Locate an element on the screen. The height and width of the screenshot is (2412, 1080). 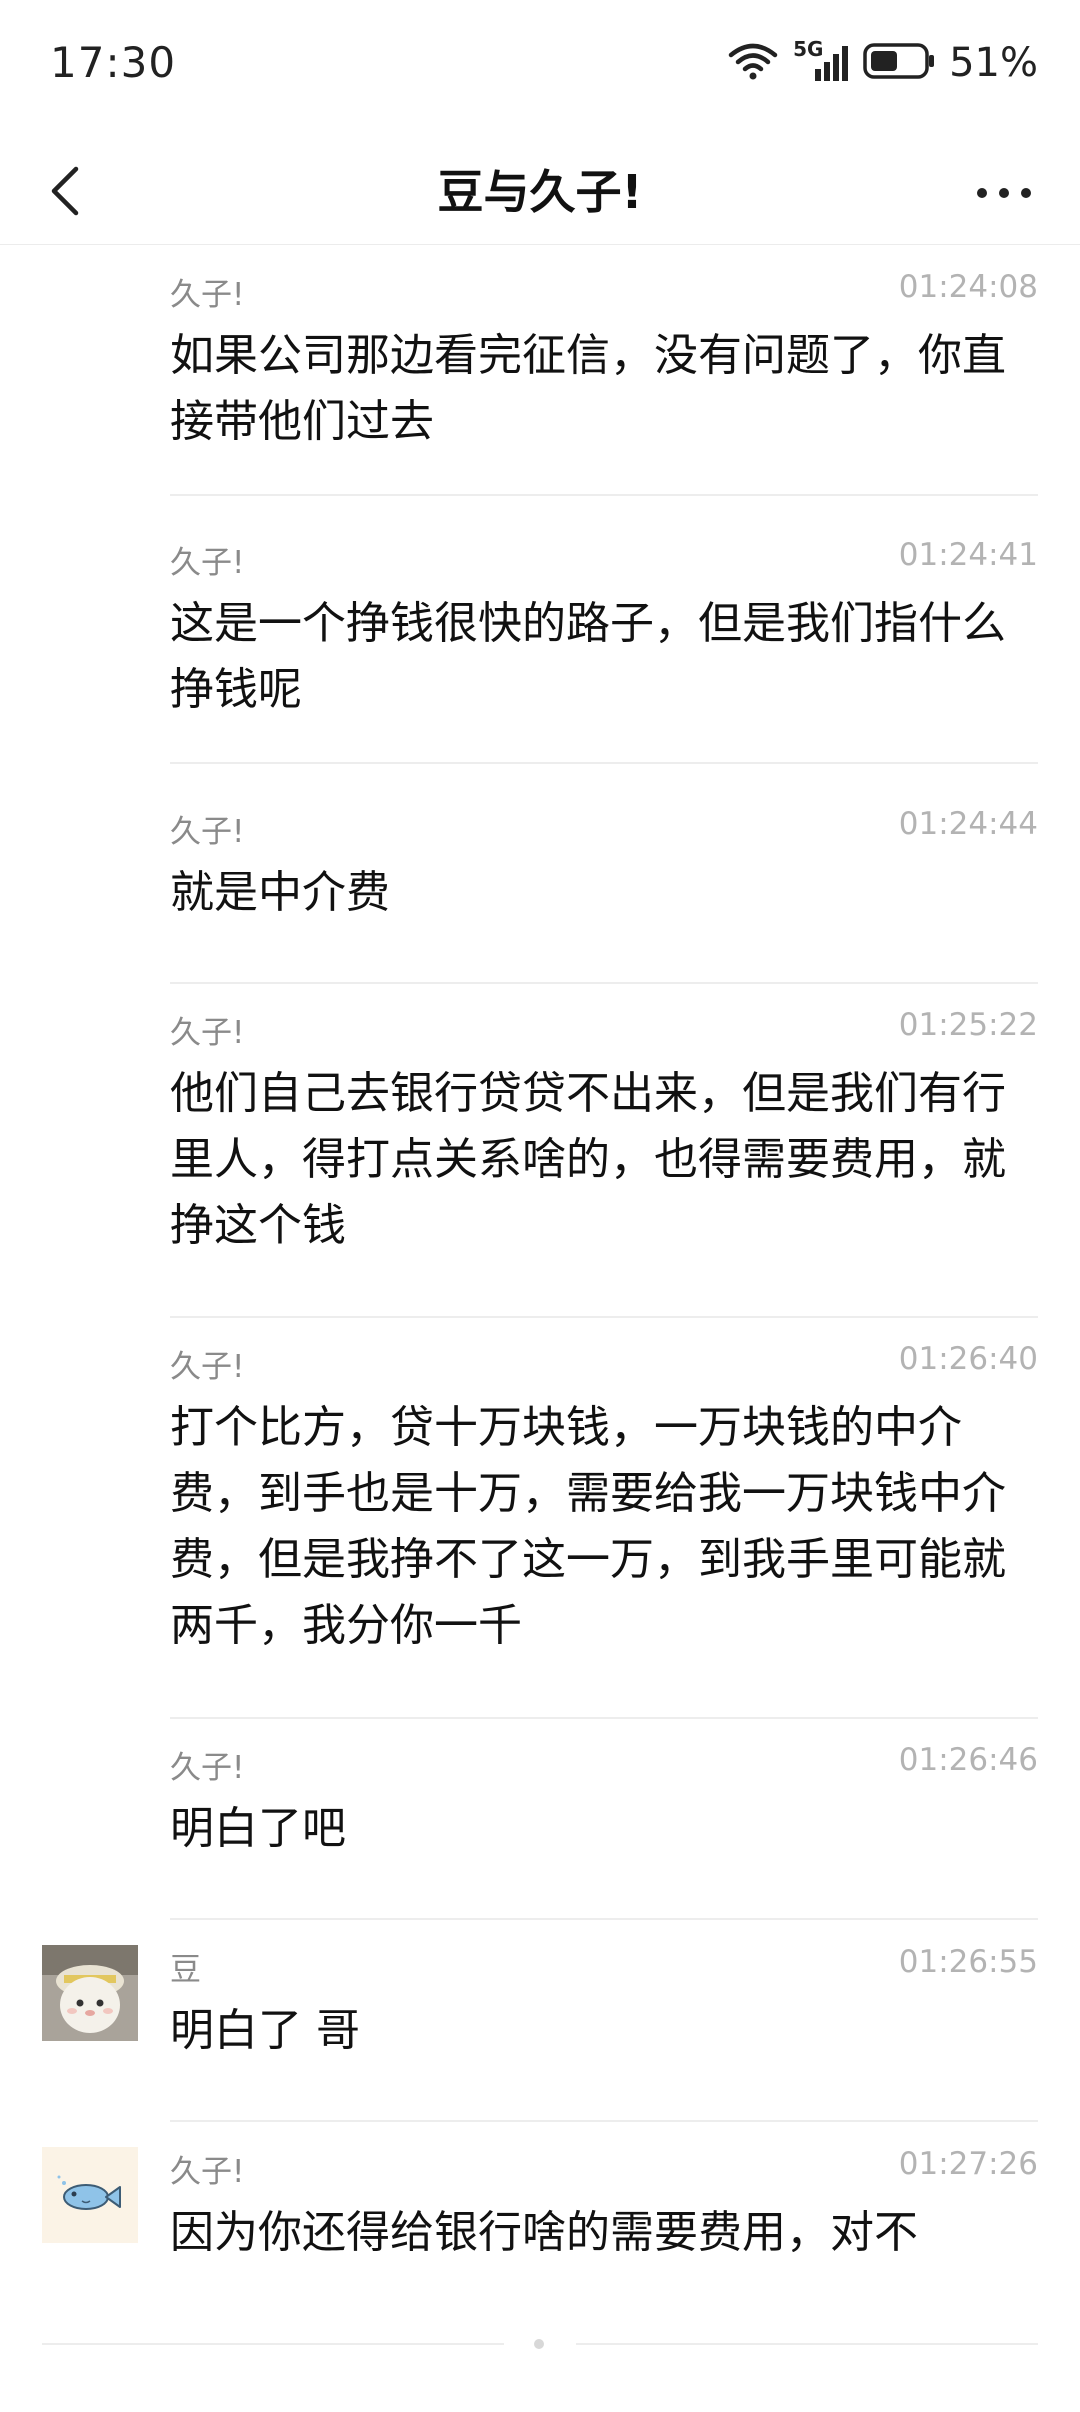
battery-percent: 51% is located at coordinates (993, 63).